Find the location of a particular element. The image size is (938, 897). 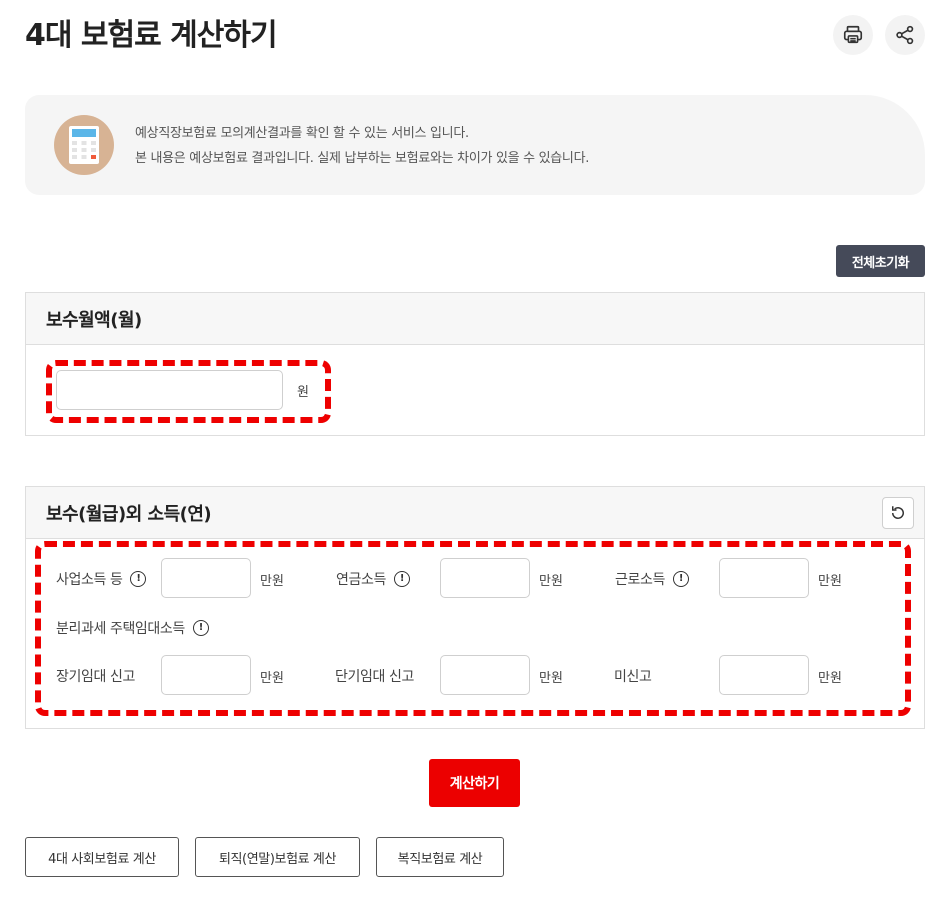

page-title: 4대 보험료 계산하기 is located at coordinates (151, 35).